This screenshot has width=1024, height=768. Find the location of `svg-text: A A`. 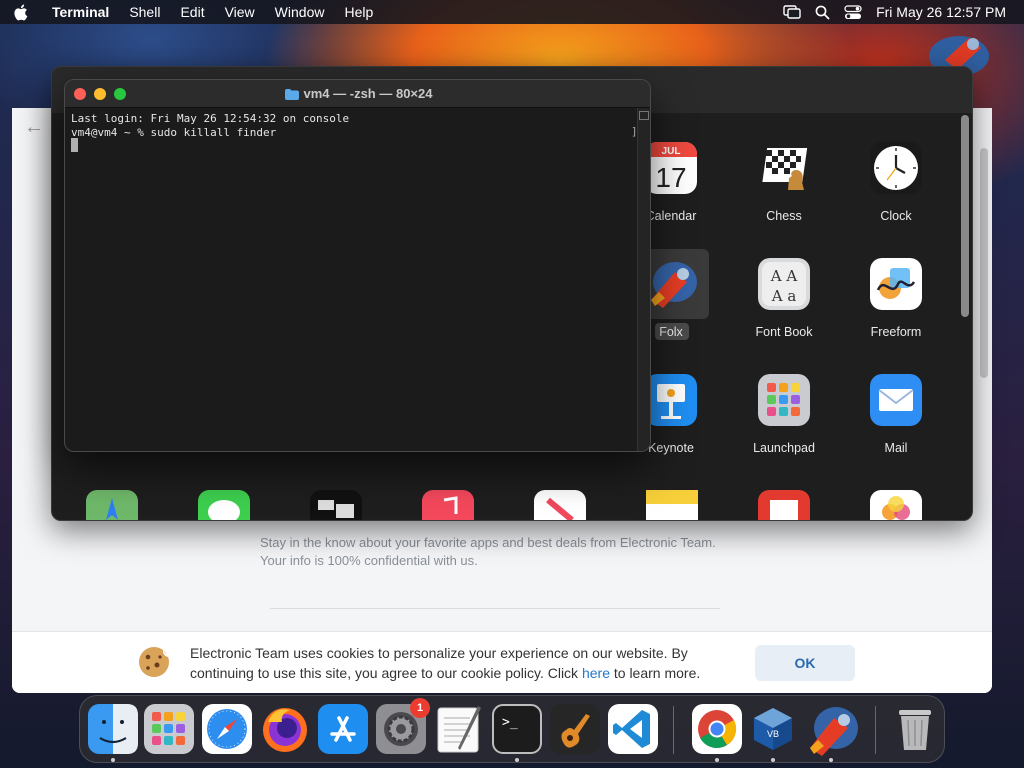

svg-text: A A is located at coordinates (784, 276).